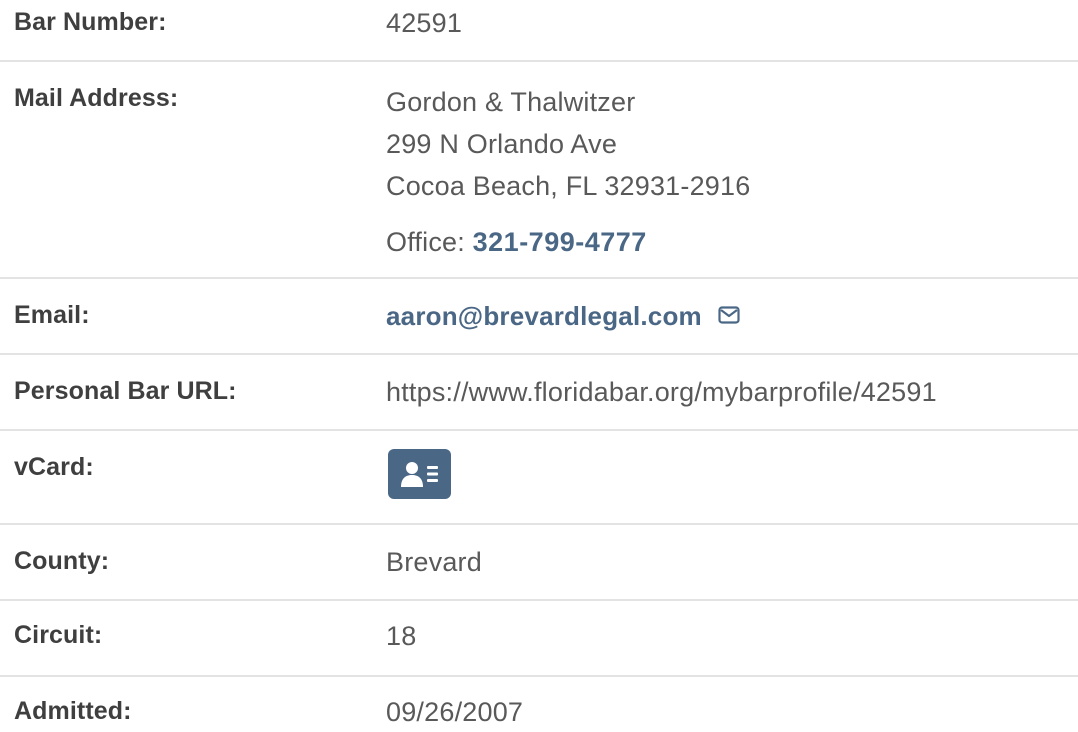 This screenshot has width=1078, height=732. I want to click on bar-number-row: Bar Number: 42591, so click(539, 31).